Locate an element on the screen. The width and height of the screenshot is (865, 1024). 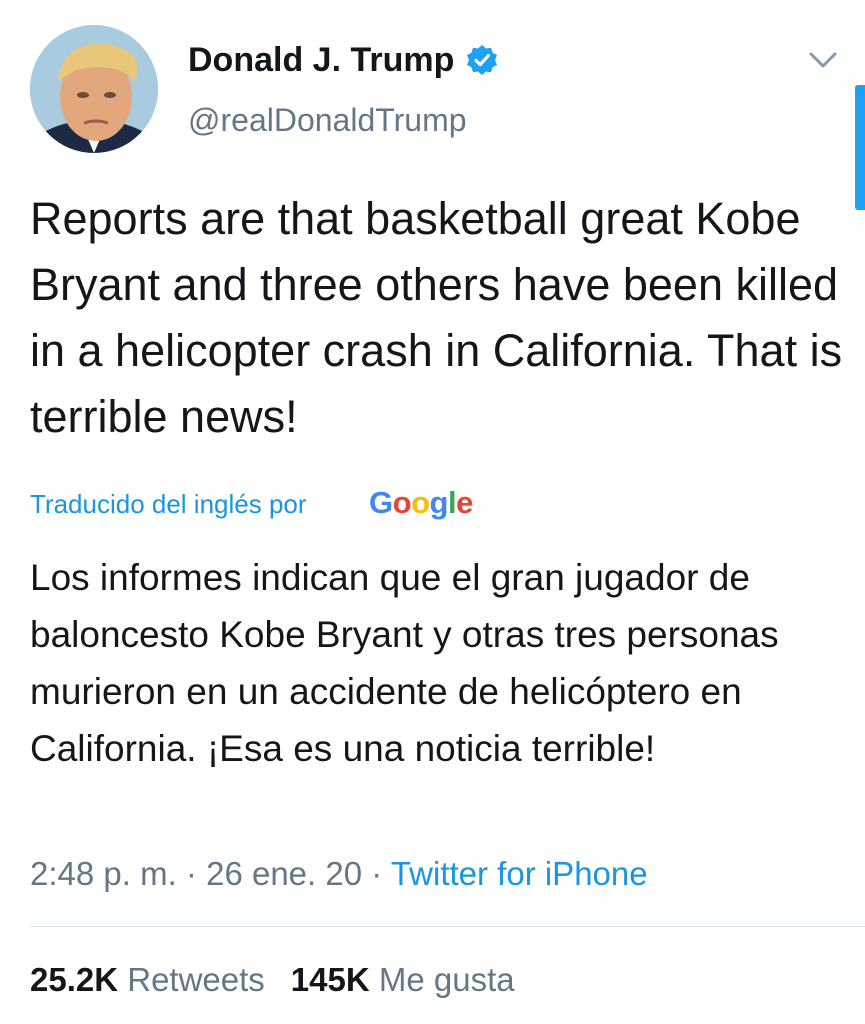
tweet-source-link: Twitter for iPhone is located at coordinates (519, 873).